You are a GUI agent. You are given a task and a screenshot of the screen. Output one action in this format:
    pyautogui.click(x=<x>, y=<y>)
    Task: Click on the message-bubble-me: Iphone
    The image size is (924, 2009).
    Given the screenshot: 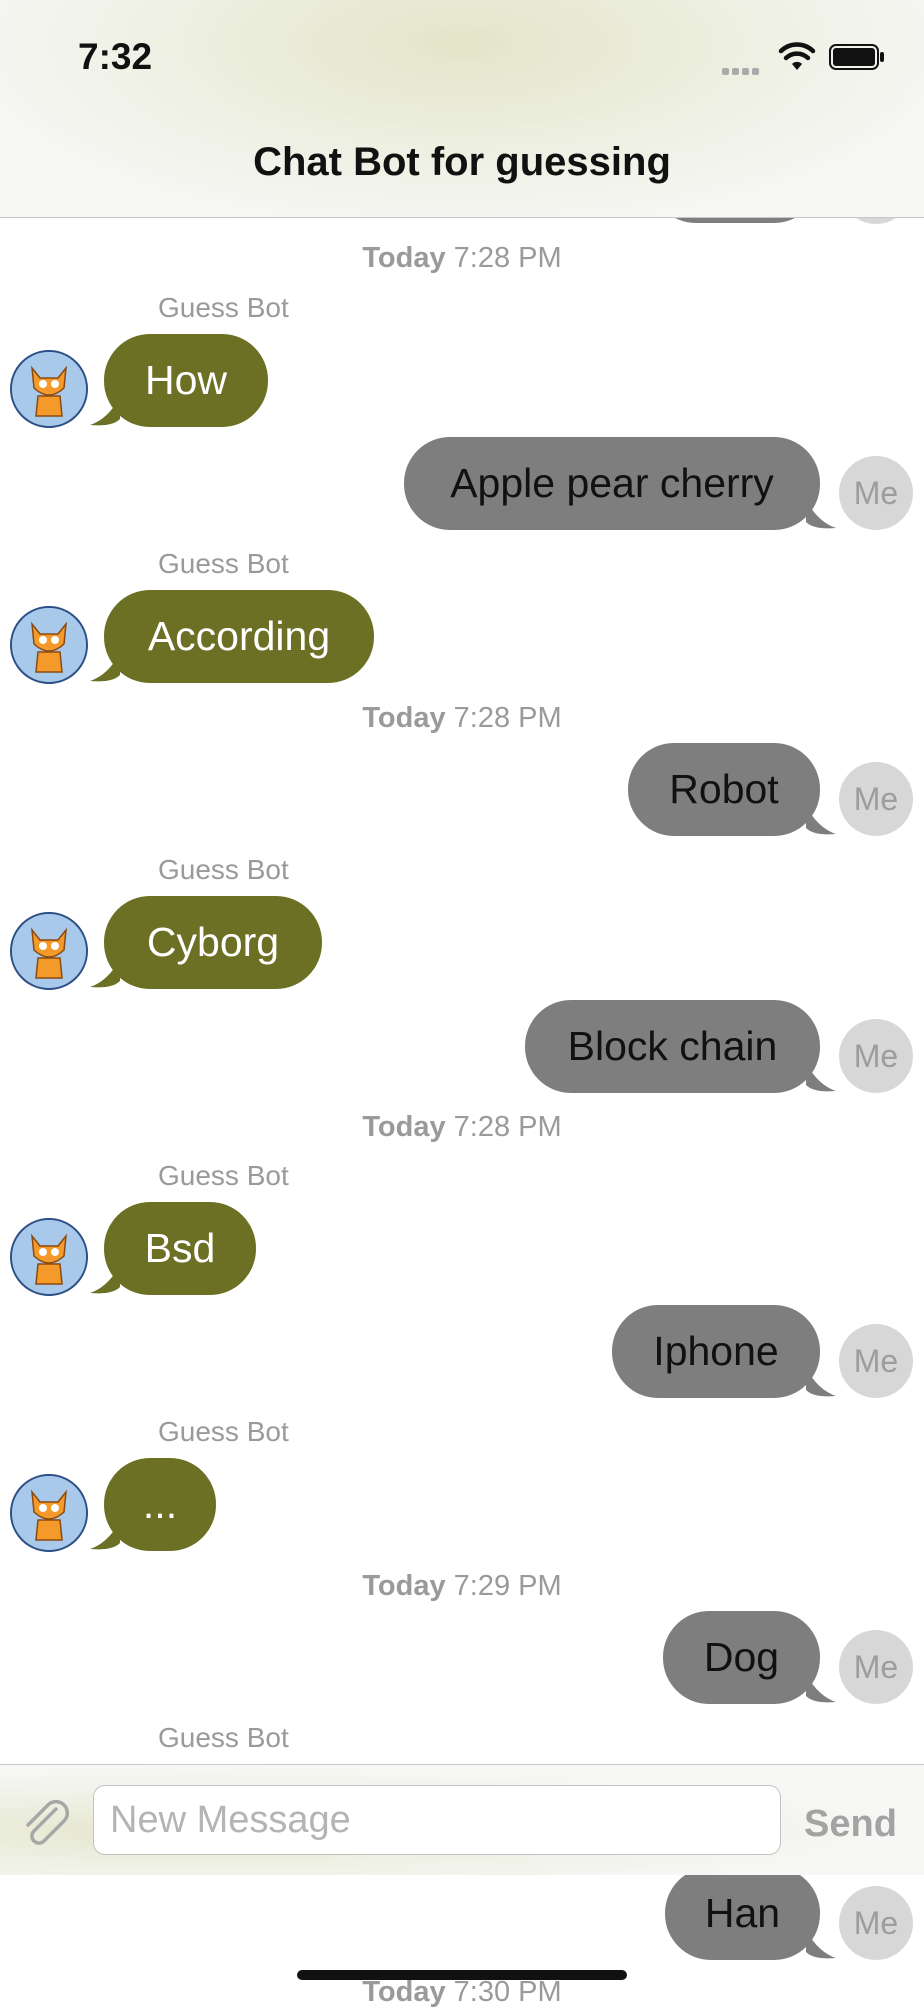 What is the action you would take?
    pyautogui.click(x=716, y=1351)
    